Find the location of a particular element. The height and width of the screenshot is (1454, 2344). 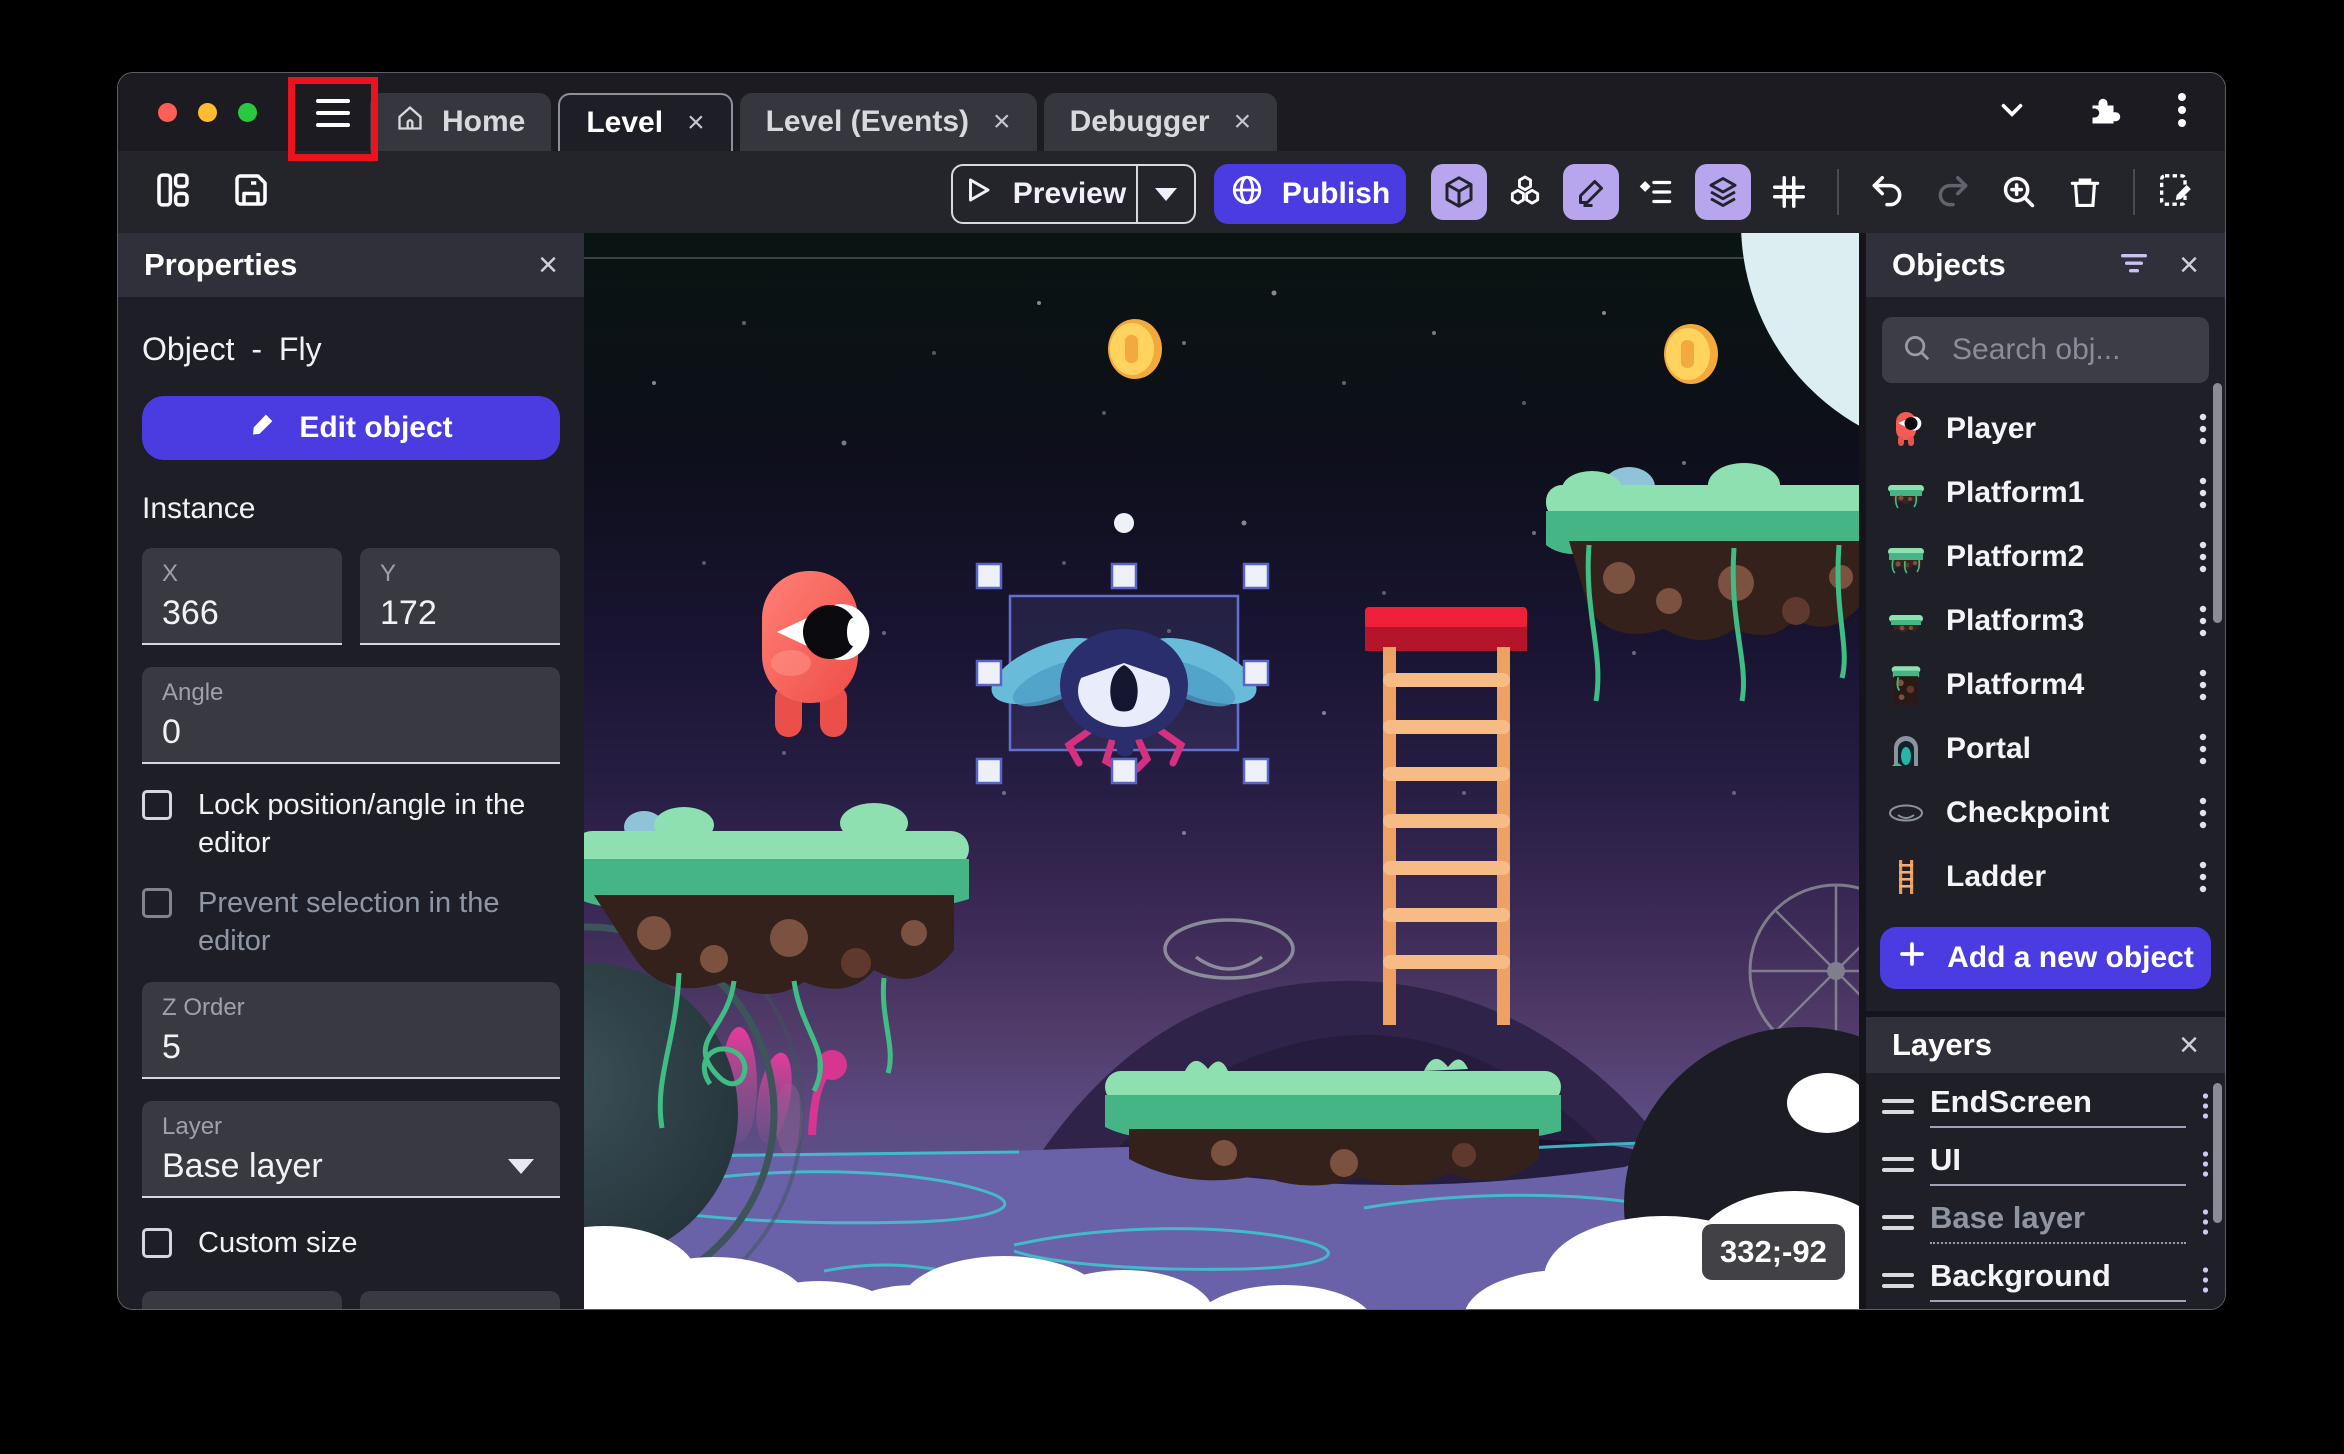

kebab-menu-icon is located at coordinates (2182, 112).